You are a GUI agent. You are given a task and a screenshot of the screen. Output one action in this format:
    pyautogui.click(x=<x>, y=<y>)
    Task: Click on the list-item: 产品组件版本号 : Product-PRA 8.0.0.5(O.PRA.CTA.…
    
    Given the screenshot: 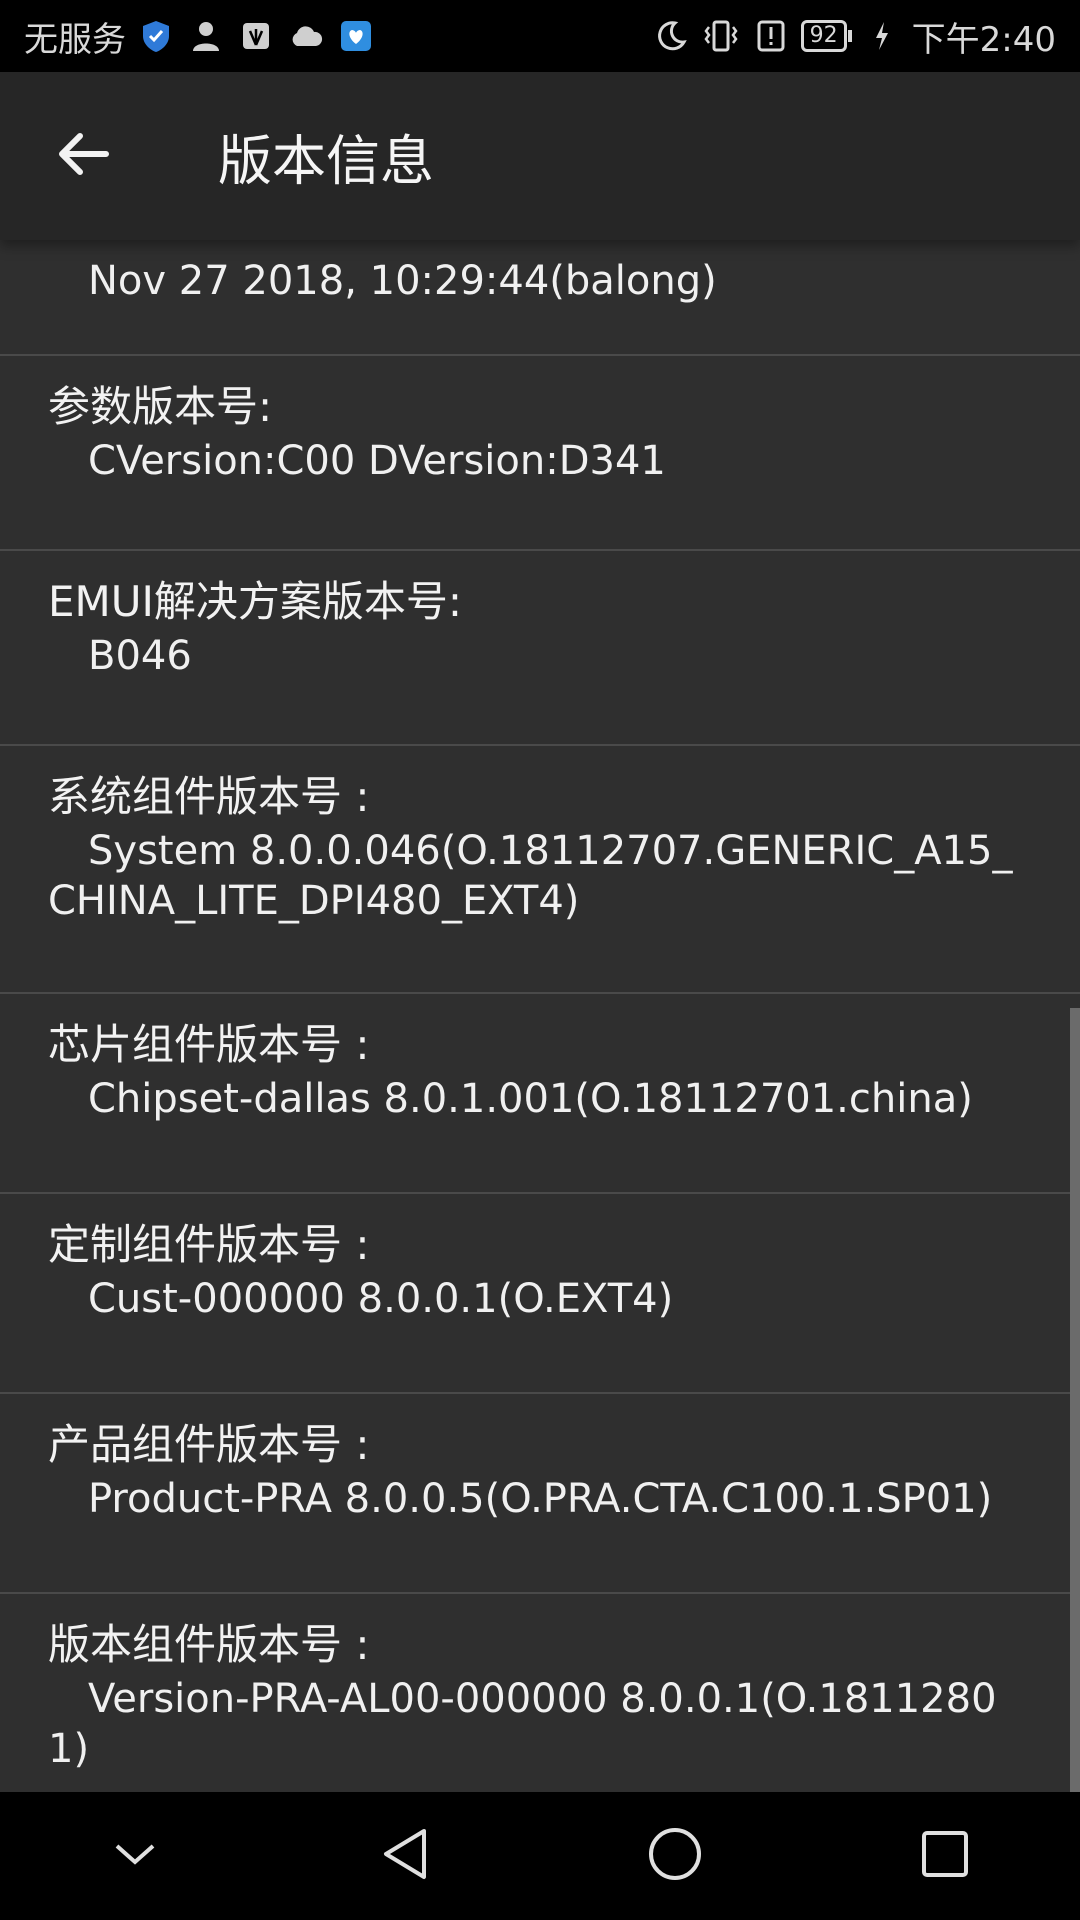 What is the action you would take?
    pyautogui.click(x=540, y=1494)
    